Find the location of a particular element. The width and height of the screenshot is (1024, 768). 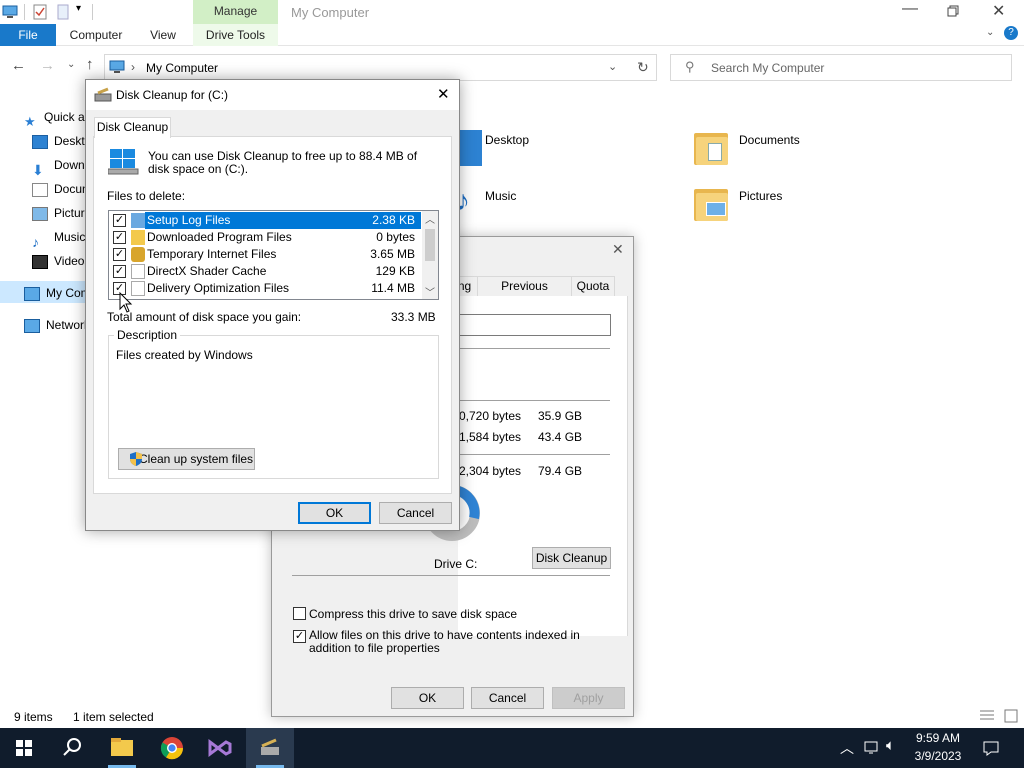

address-bar: › My Computer ⌄ ↻ is located at coordinates (380, 67).